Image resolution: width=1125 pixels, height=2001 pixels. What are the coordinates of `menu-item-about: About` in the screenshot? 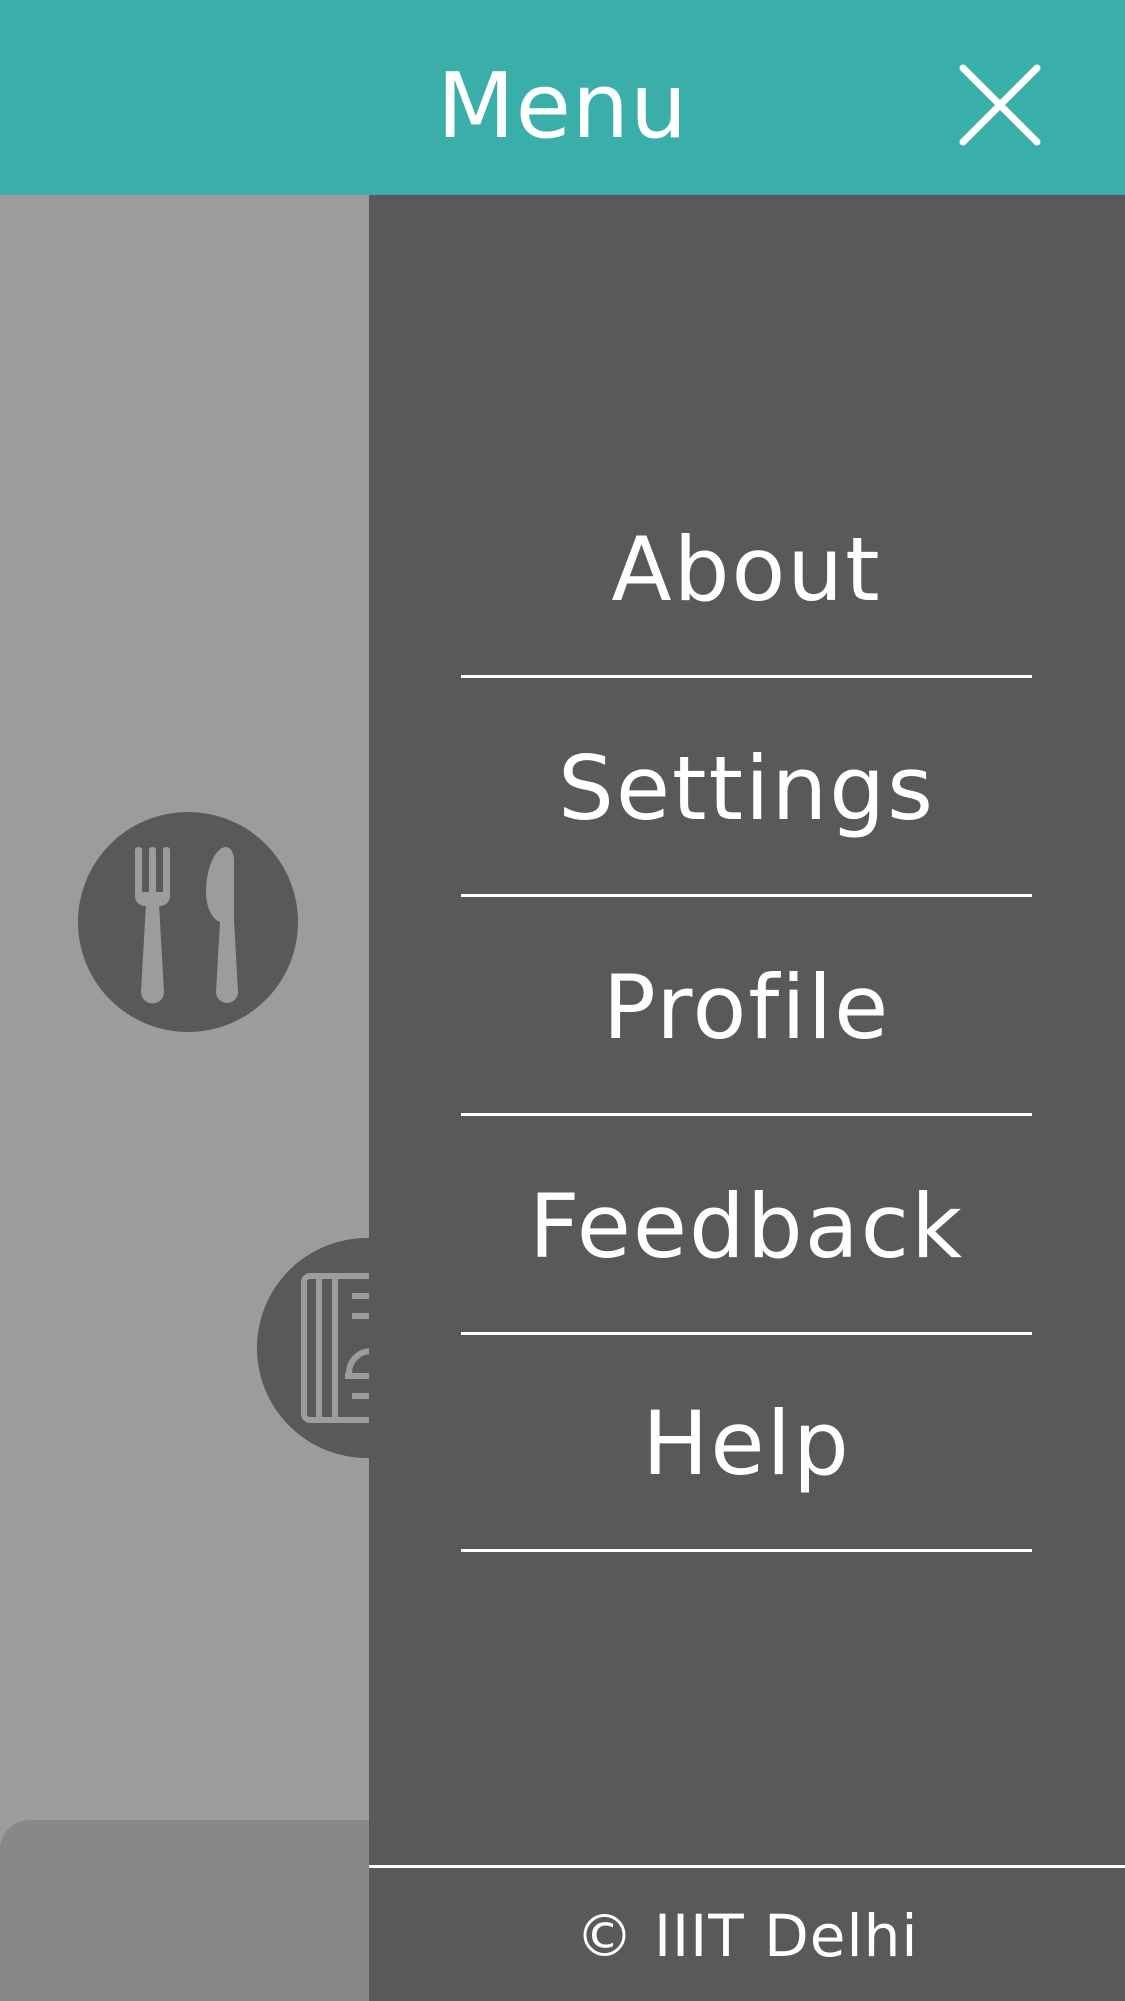 It's located at (746, 568).